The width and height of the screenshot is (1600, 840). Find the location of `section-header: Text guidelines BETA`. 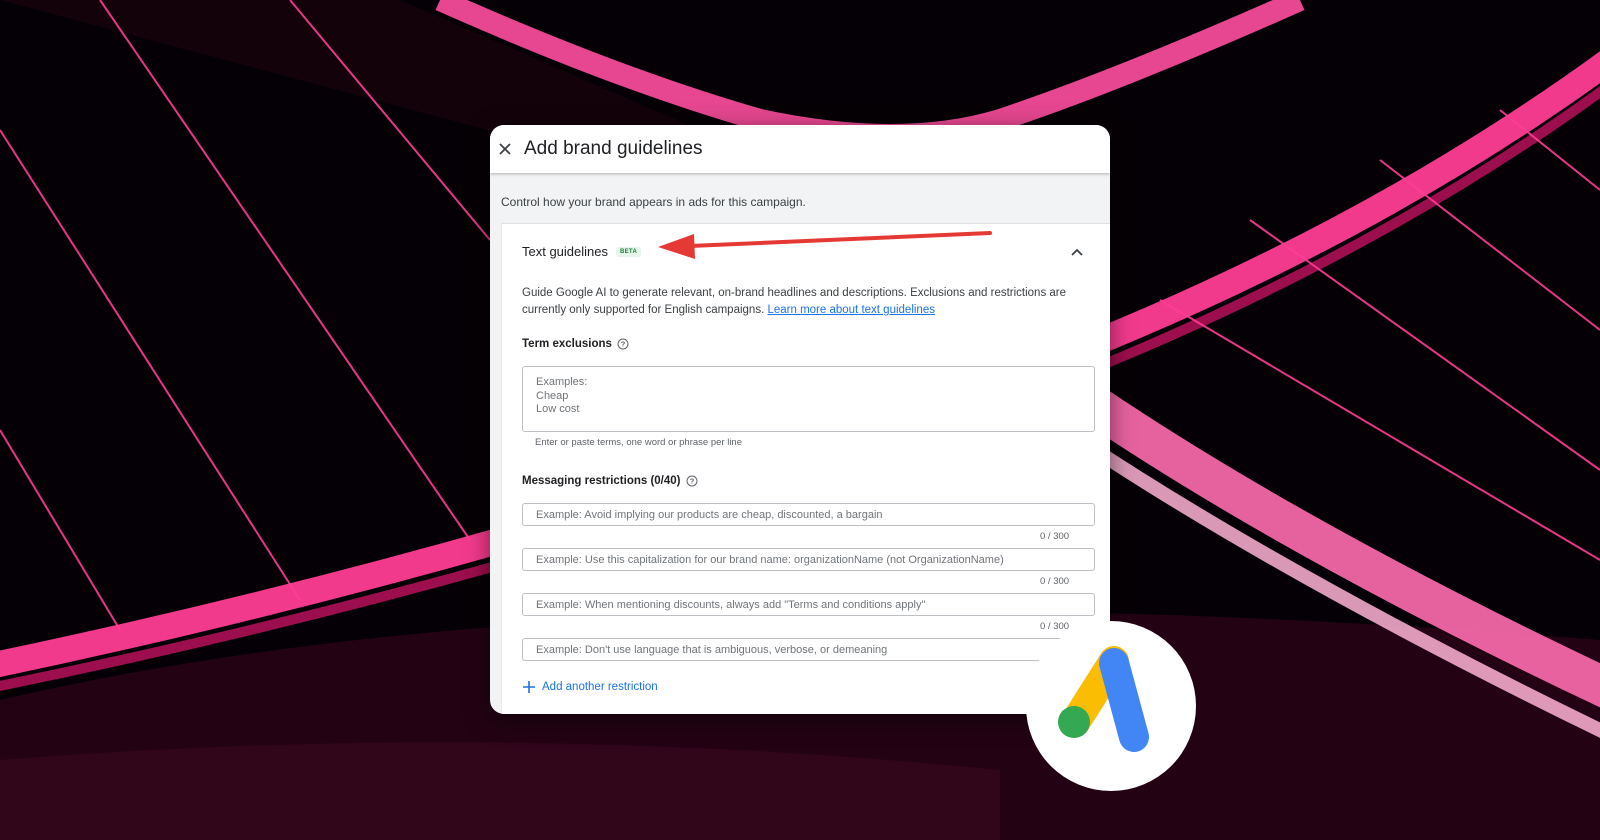

section-header: Text guidelines BETA is located at coordinates (582, 251).